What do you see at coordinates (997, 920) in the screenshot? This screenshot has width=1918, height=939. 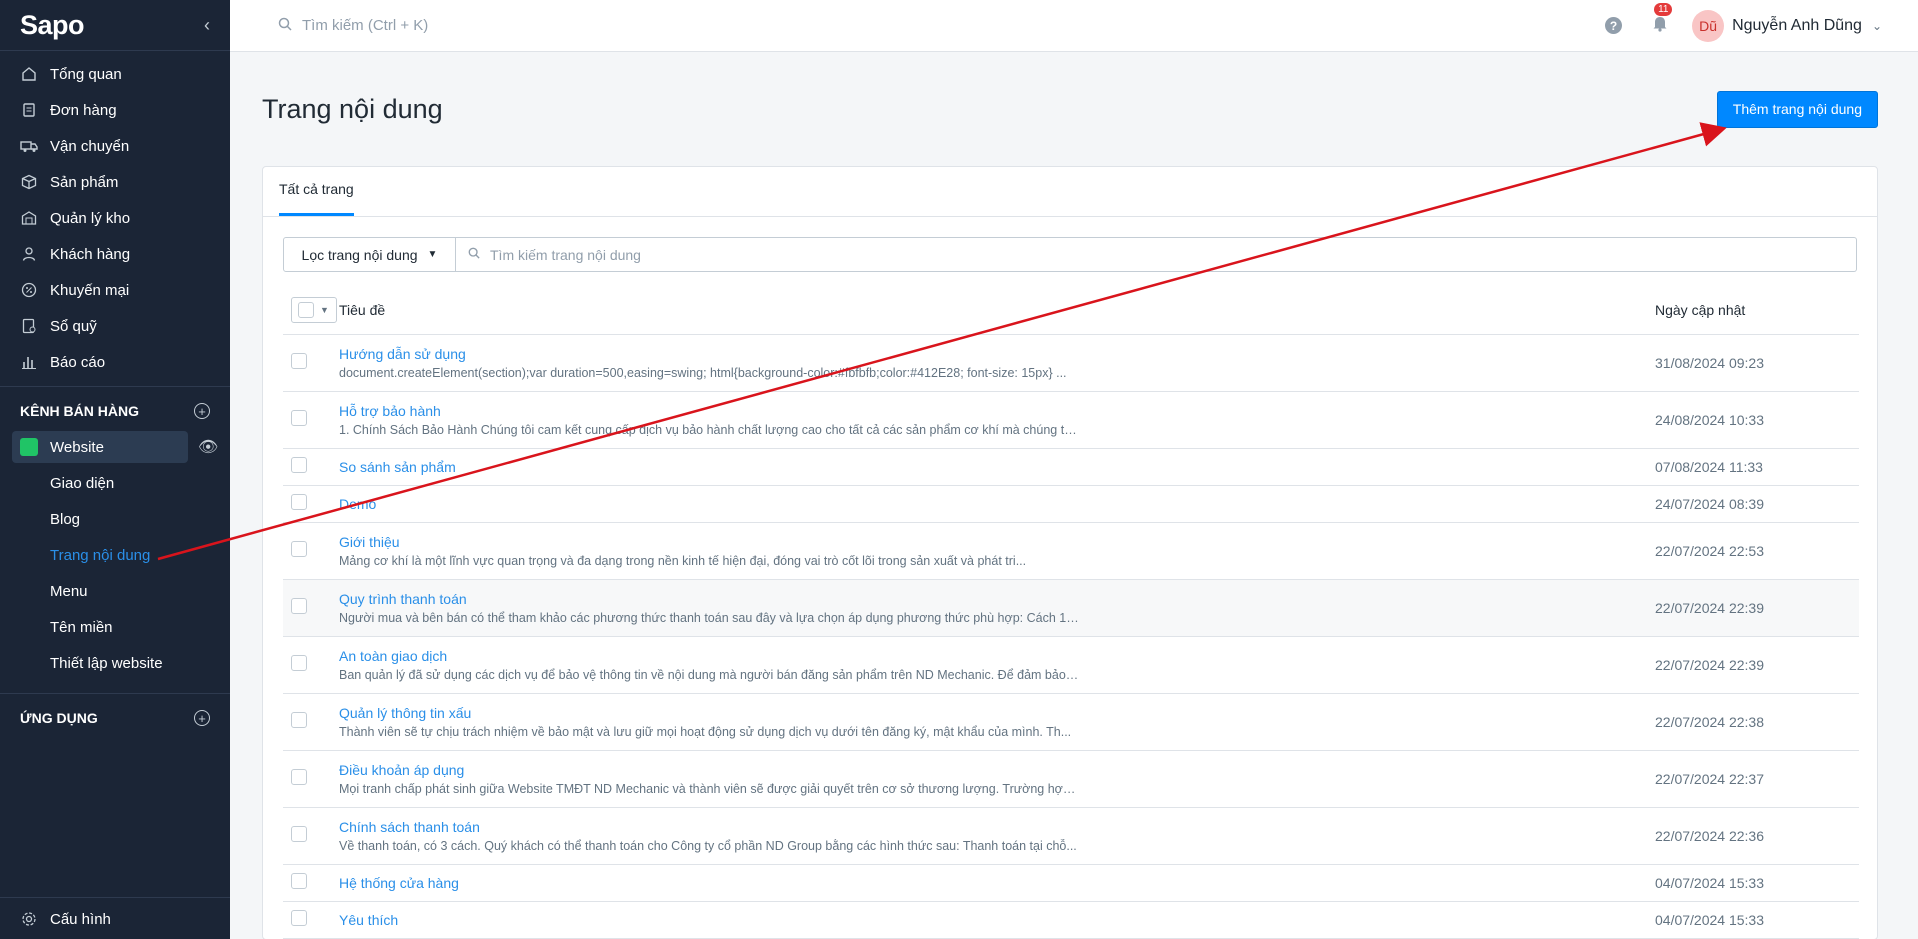 I see `row-title-link: Yêu thích` at bounding box center [997, 920].